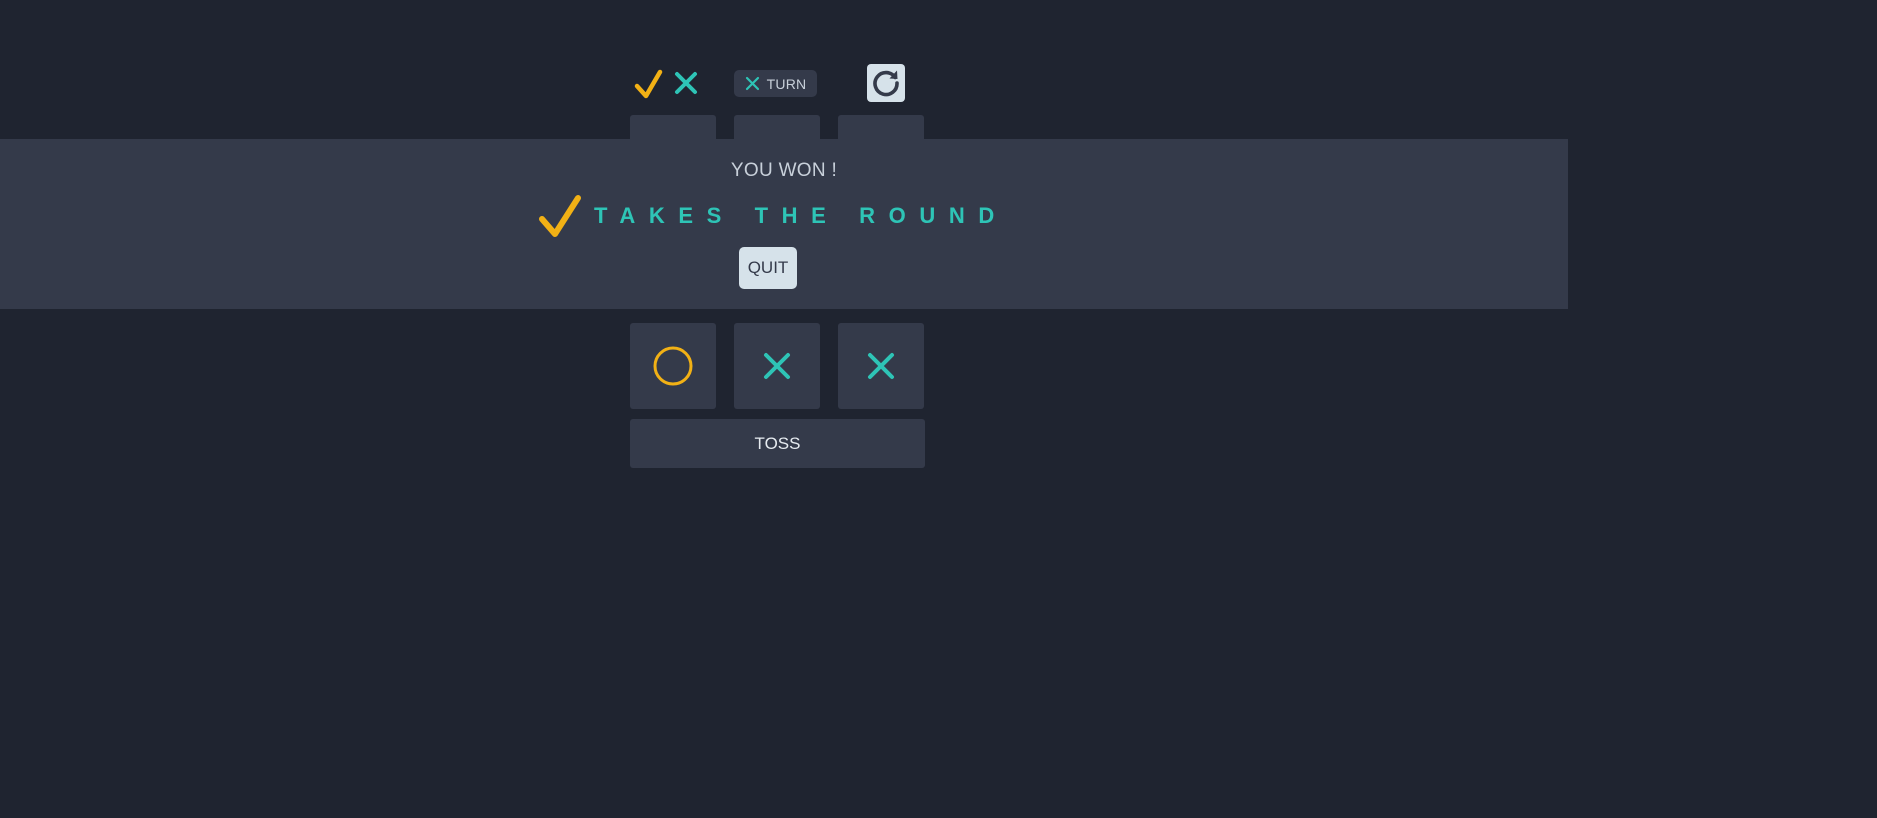  Describe the element at coordinates (768, 268) in the screenshot. I see `quit-button: QUIT` at that location.